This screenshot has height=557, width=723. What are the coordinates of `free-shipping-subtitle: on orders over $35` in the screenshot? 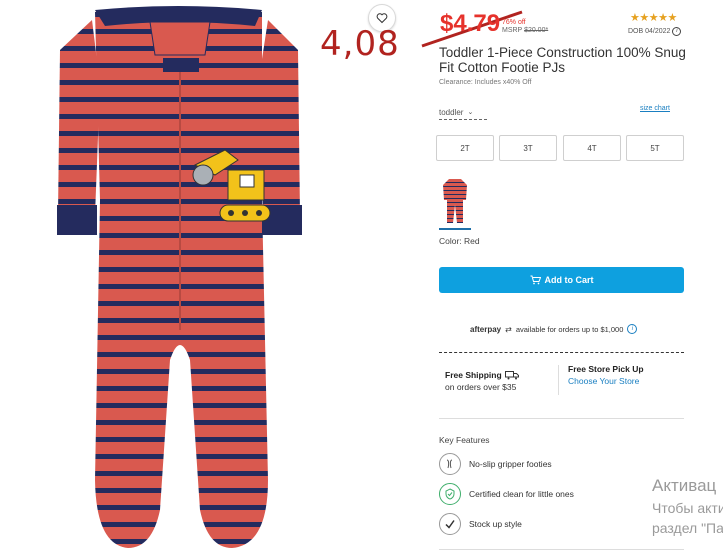 It's located at (481, 387).